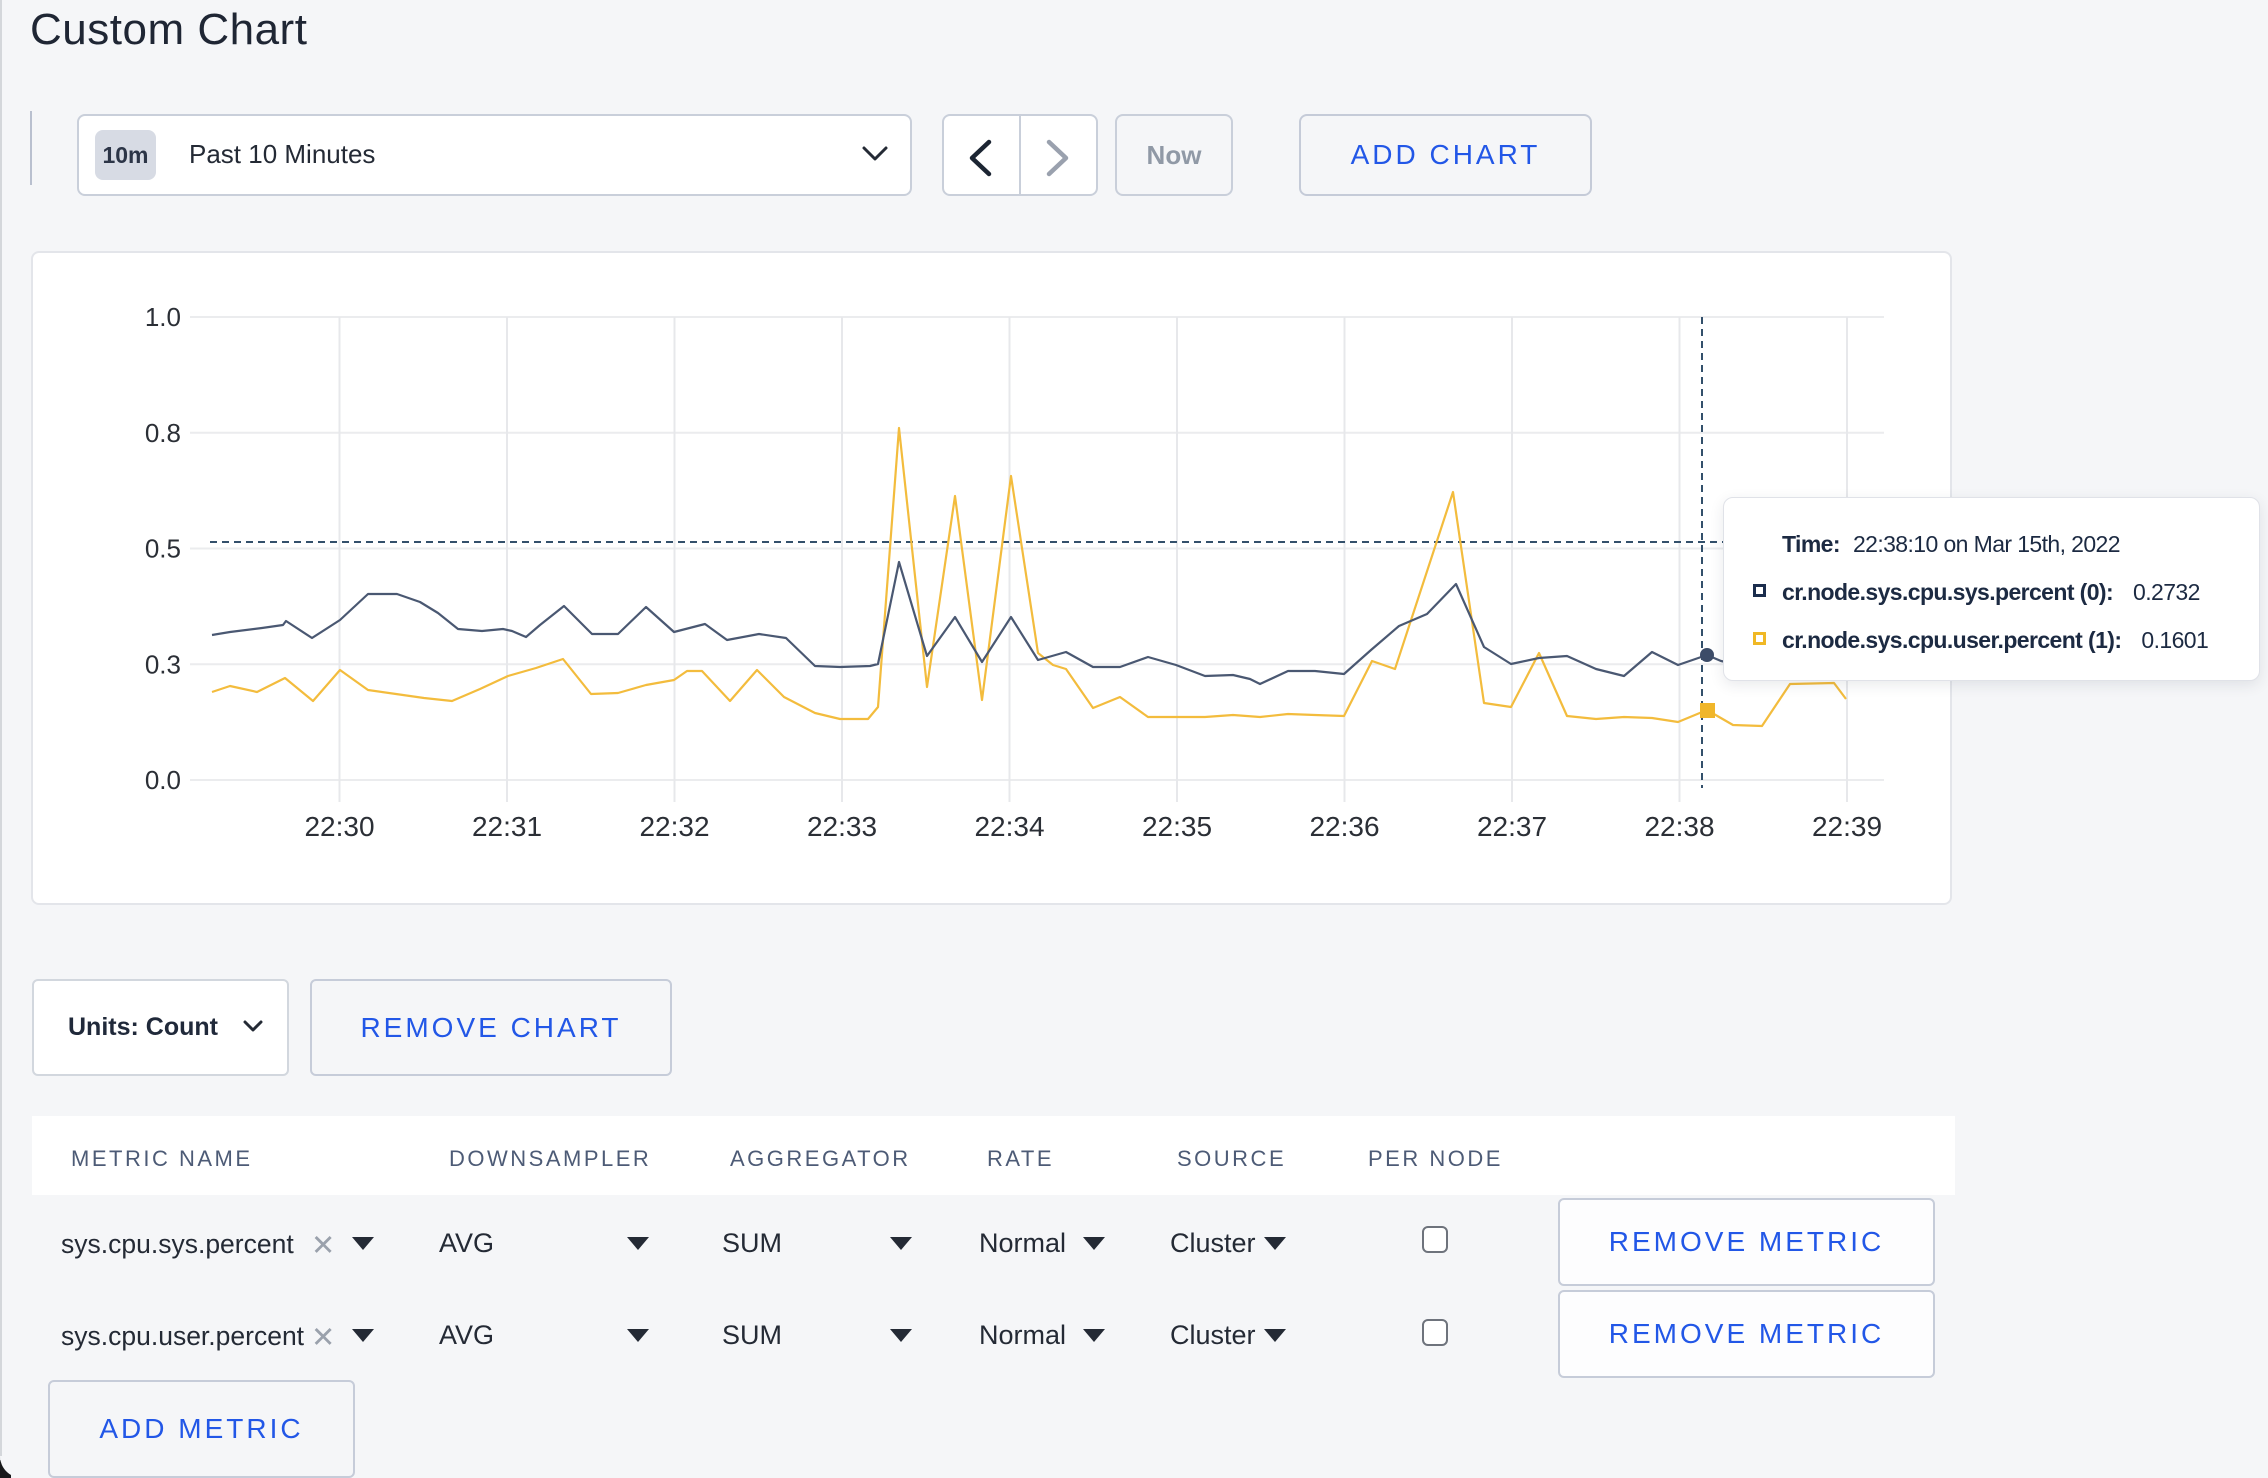 Image resolution: width=2268 pixels, height=1478 pixels. What do you see at coordinates (674, 826) in the screenshot?
I see `svg-text: 22:32` at bounding box center [674, 826].